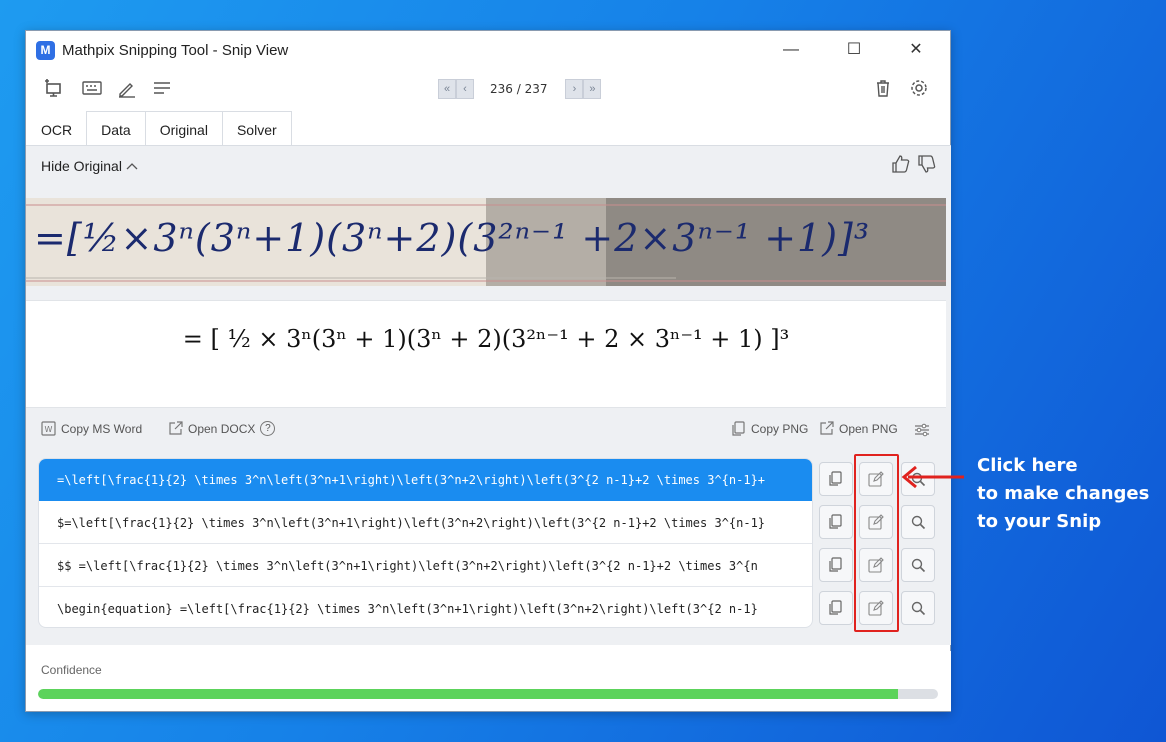 The width and height of the screenshot is (1166, 742). Describe the element at coordinates (127, 88) in the screenshot. I see `handwriting-icon` at that location.